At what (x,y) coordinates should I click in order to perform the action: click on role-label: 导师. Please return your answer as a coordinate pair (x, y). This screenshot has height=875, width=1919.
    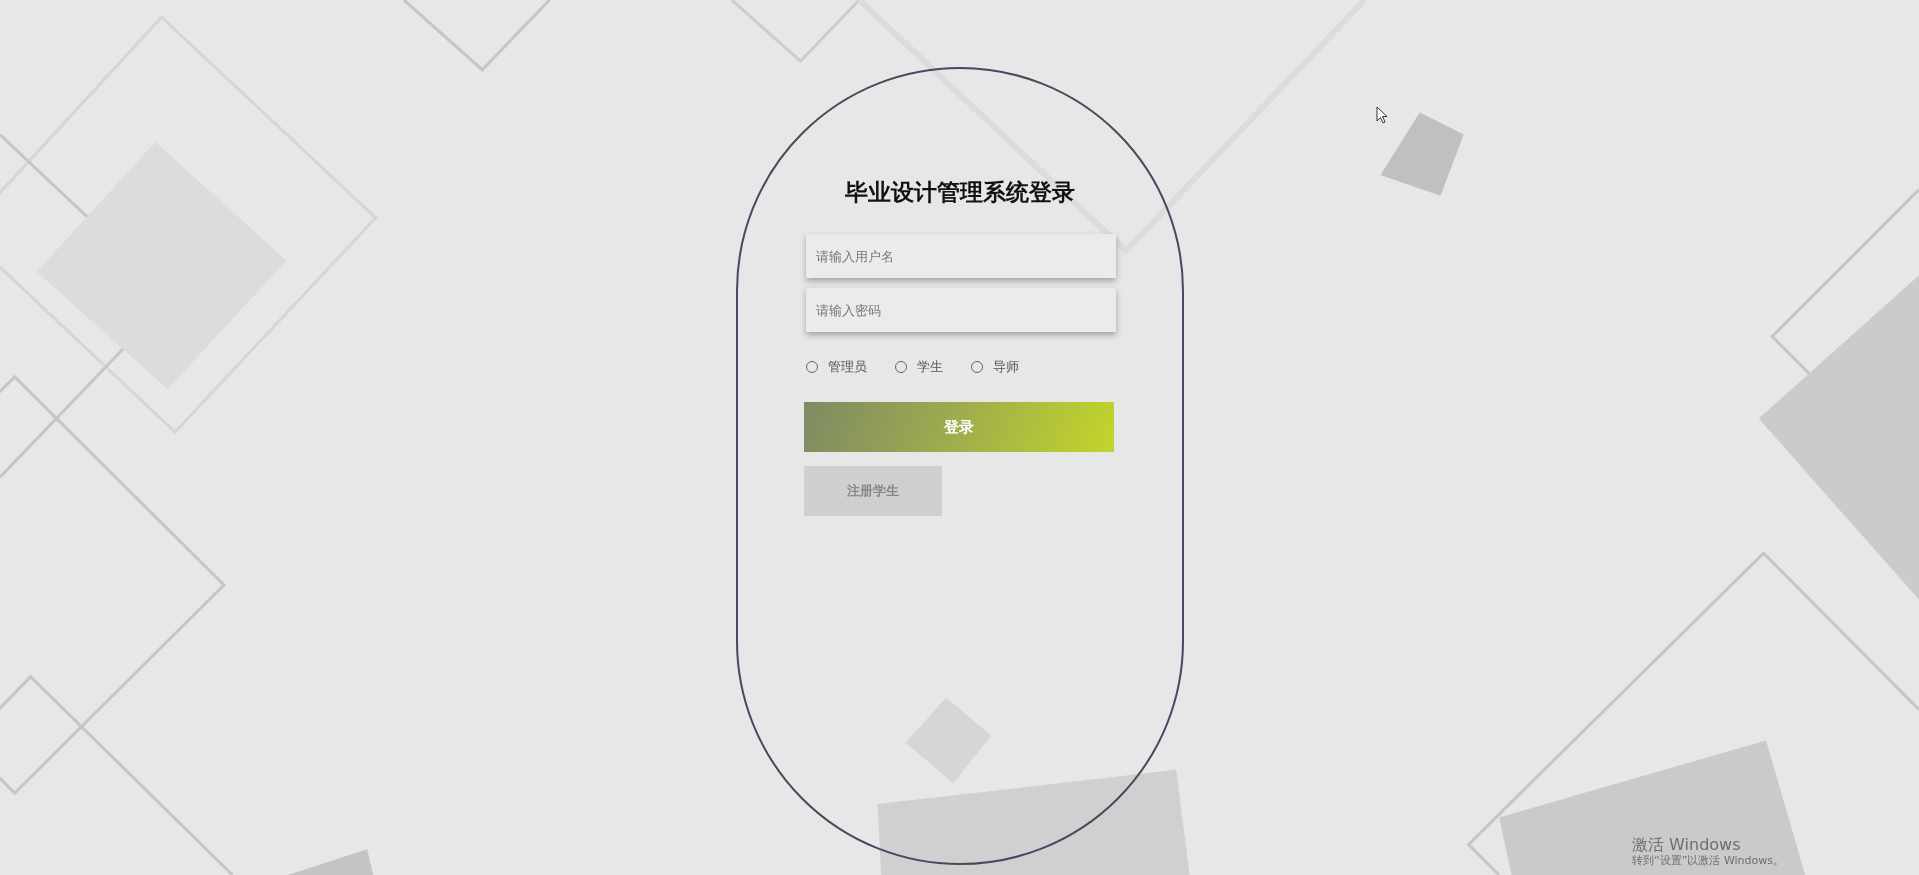
    Looking at the image, I should click on (1006, 367).